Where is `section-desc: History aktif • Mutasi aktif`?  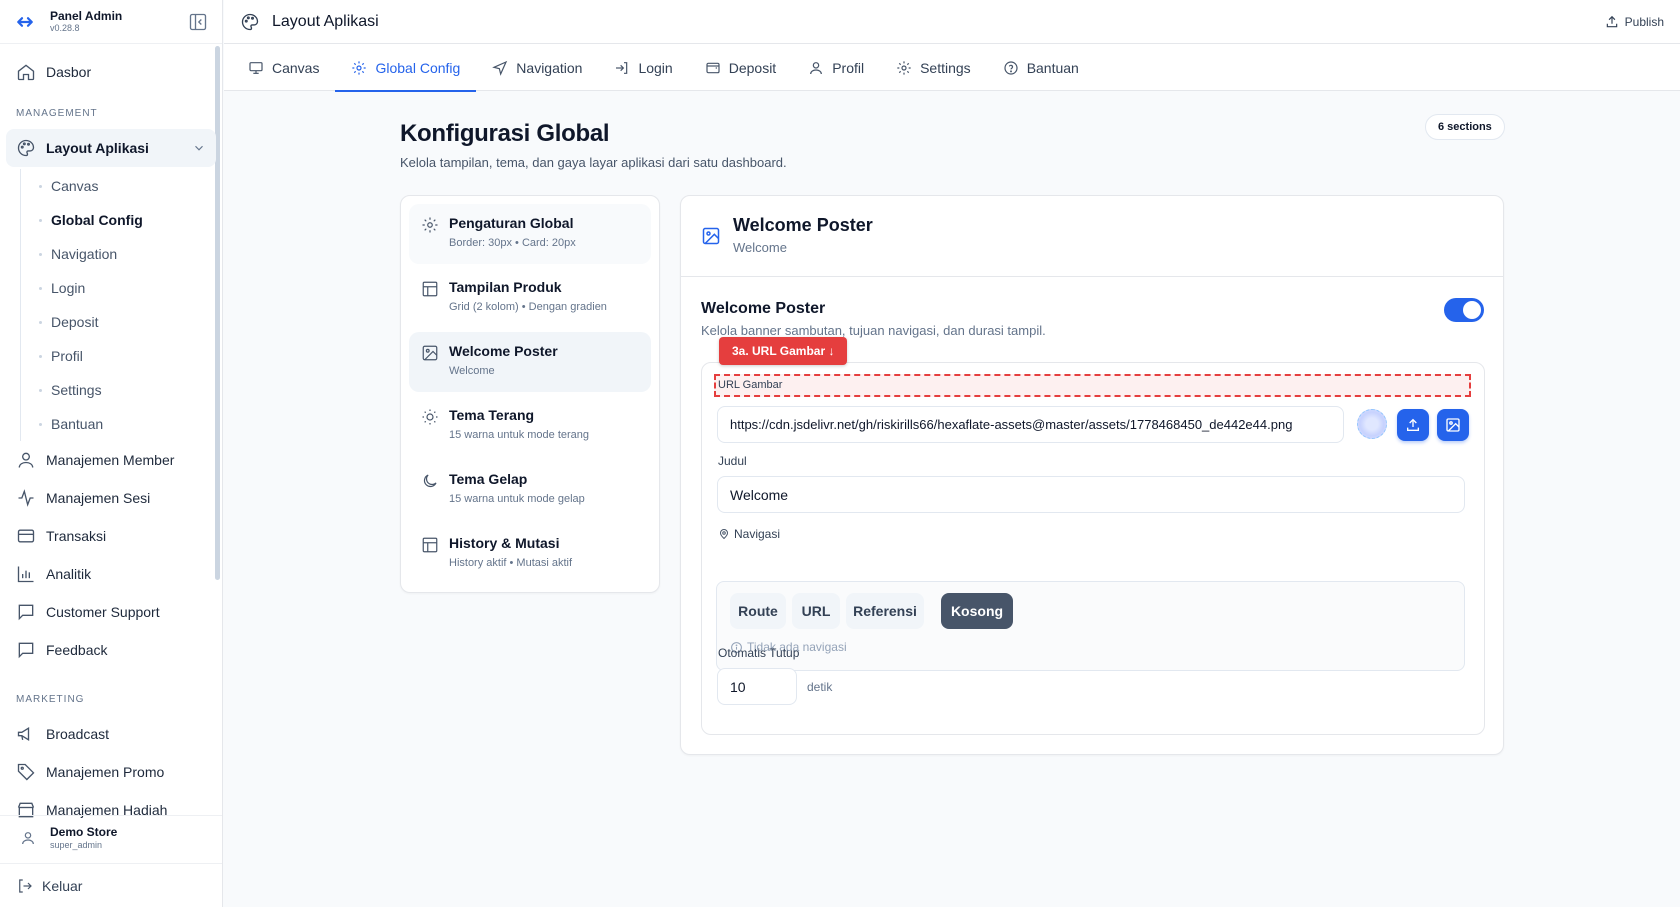 section-desc: History aktif • Mutasi aktif is located at coordinates (511, 563).